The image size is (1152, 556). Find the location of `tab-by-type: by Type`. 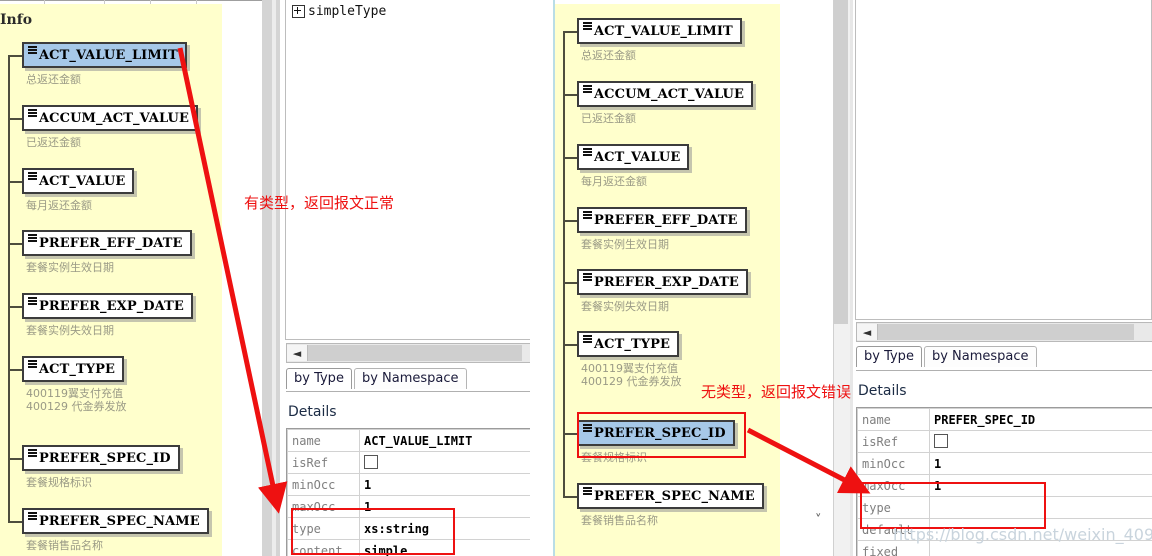

tab-by-type: by Type is located at coordinates (319, 378).